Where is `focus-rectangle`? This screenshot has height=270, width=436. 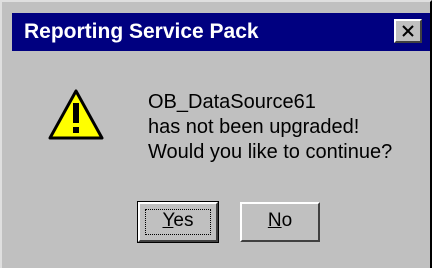 focus-rectangle is located at coordinates (178, 222).